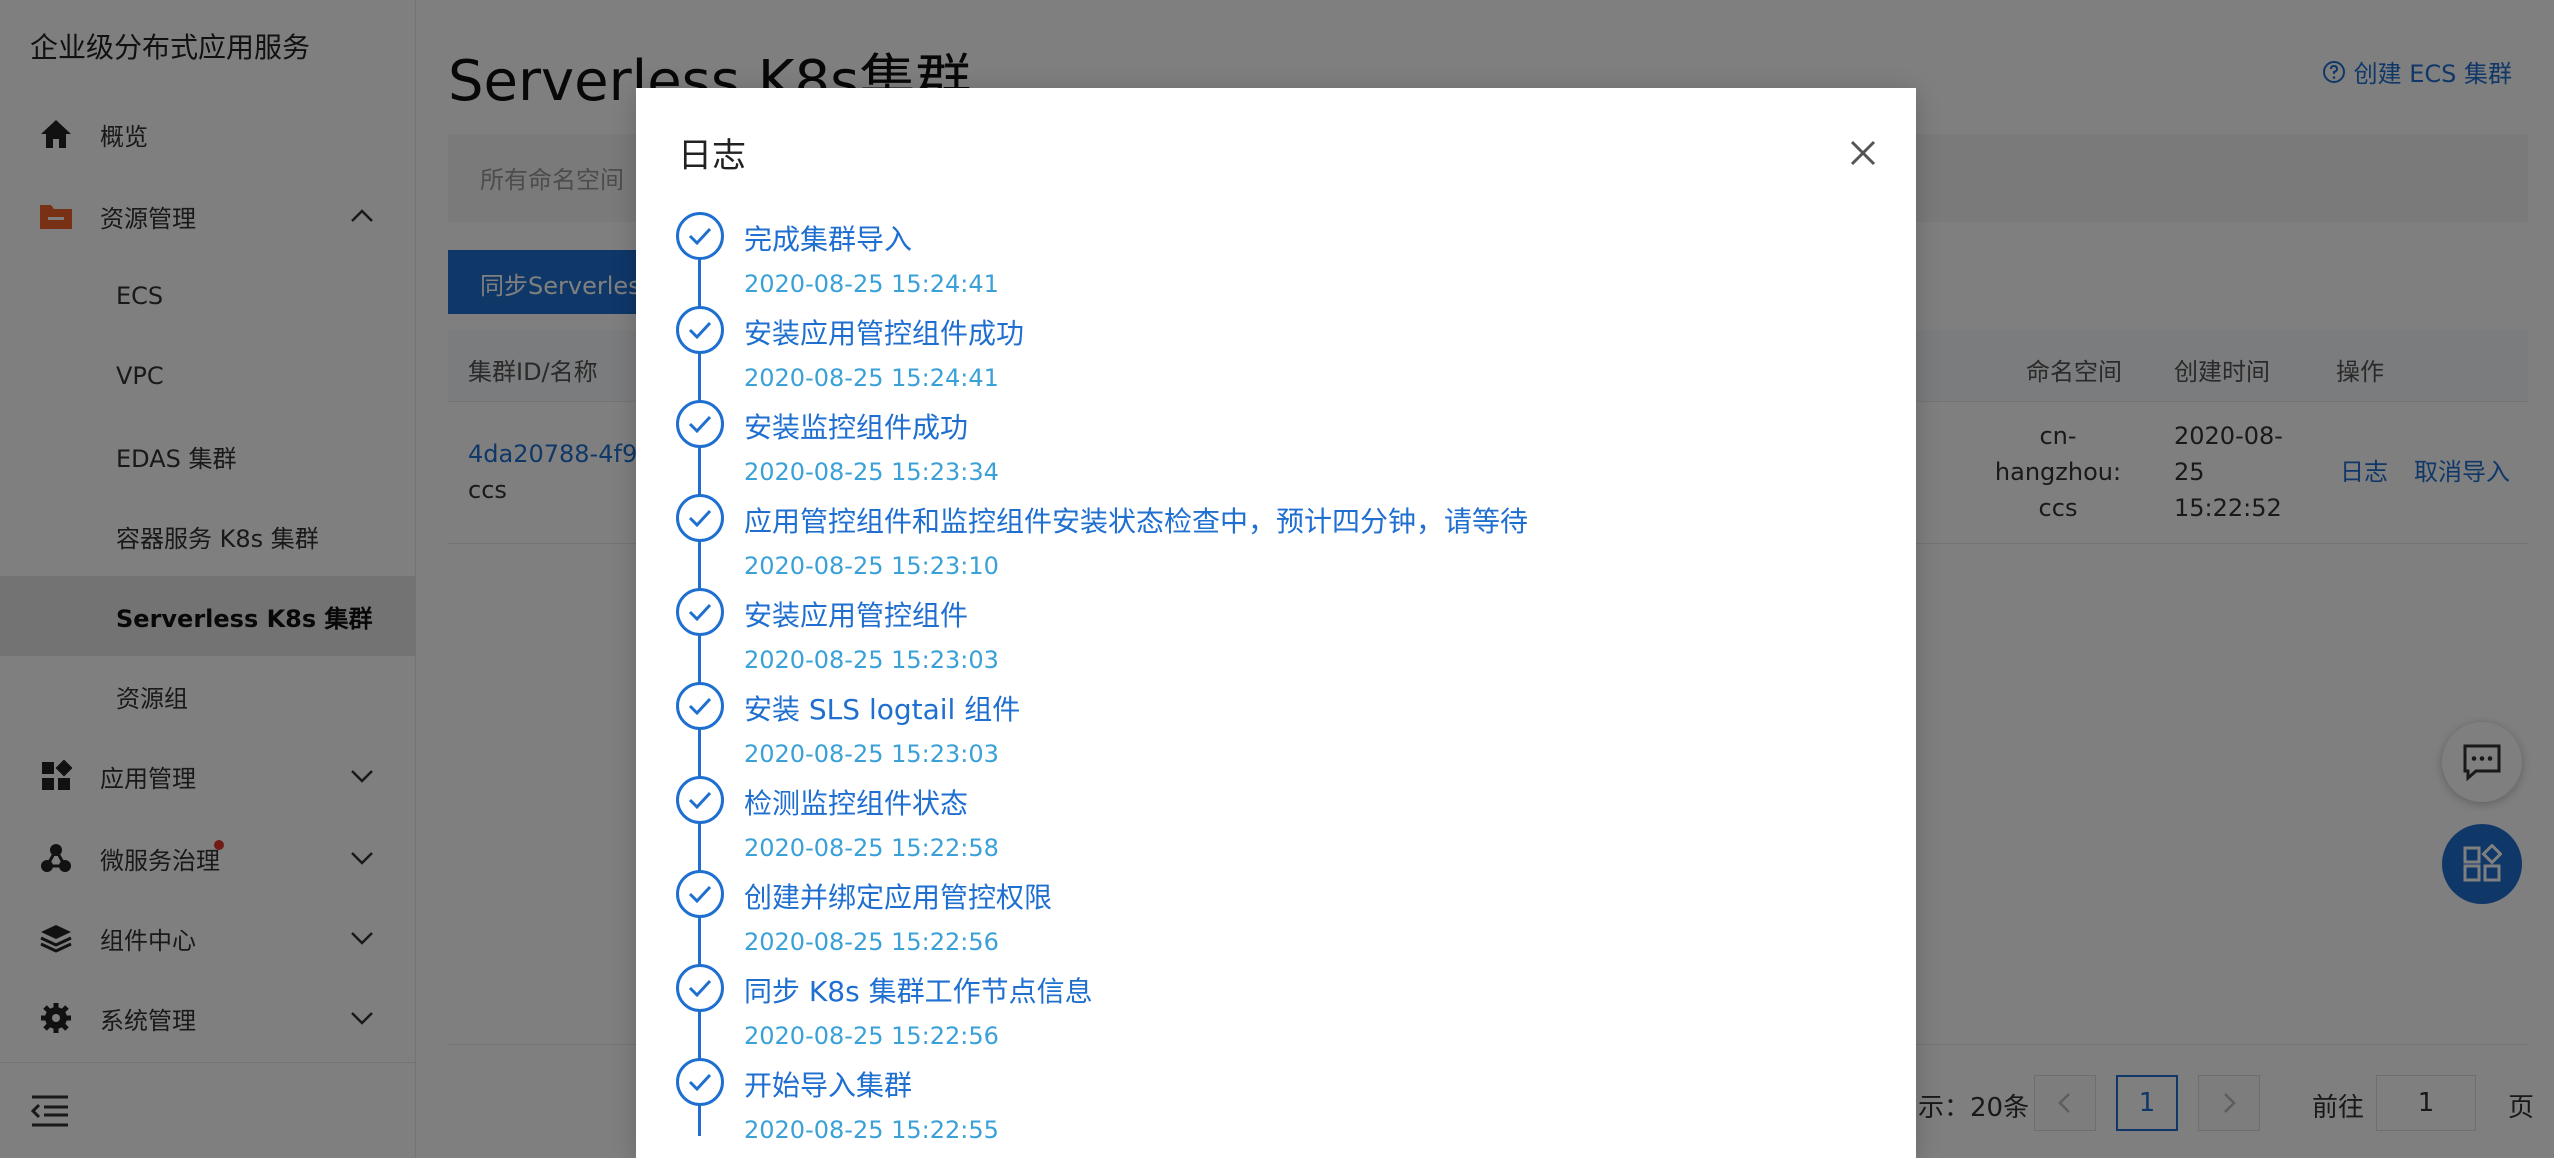  Describe the element at coordinates (884, 333) in the screenshot. I see `timeline-title: 安装应用管控组件成功` at that location.